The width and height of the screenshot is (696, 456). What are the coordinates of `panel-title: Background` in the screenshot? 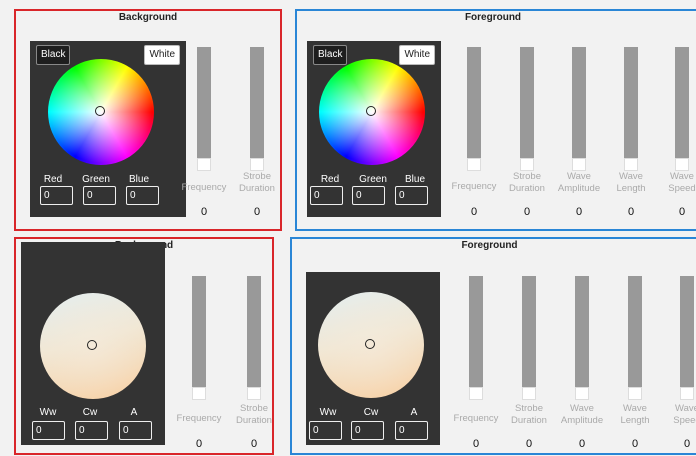 It's located at (148, 17).